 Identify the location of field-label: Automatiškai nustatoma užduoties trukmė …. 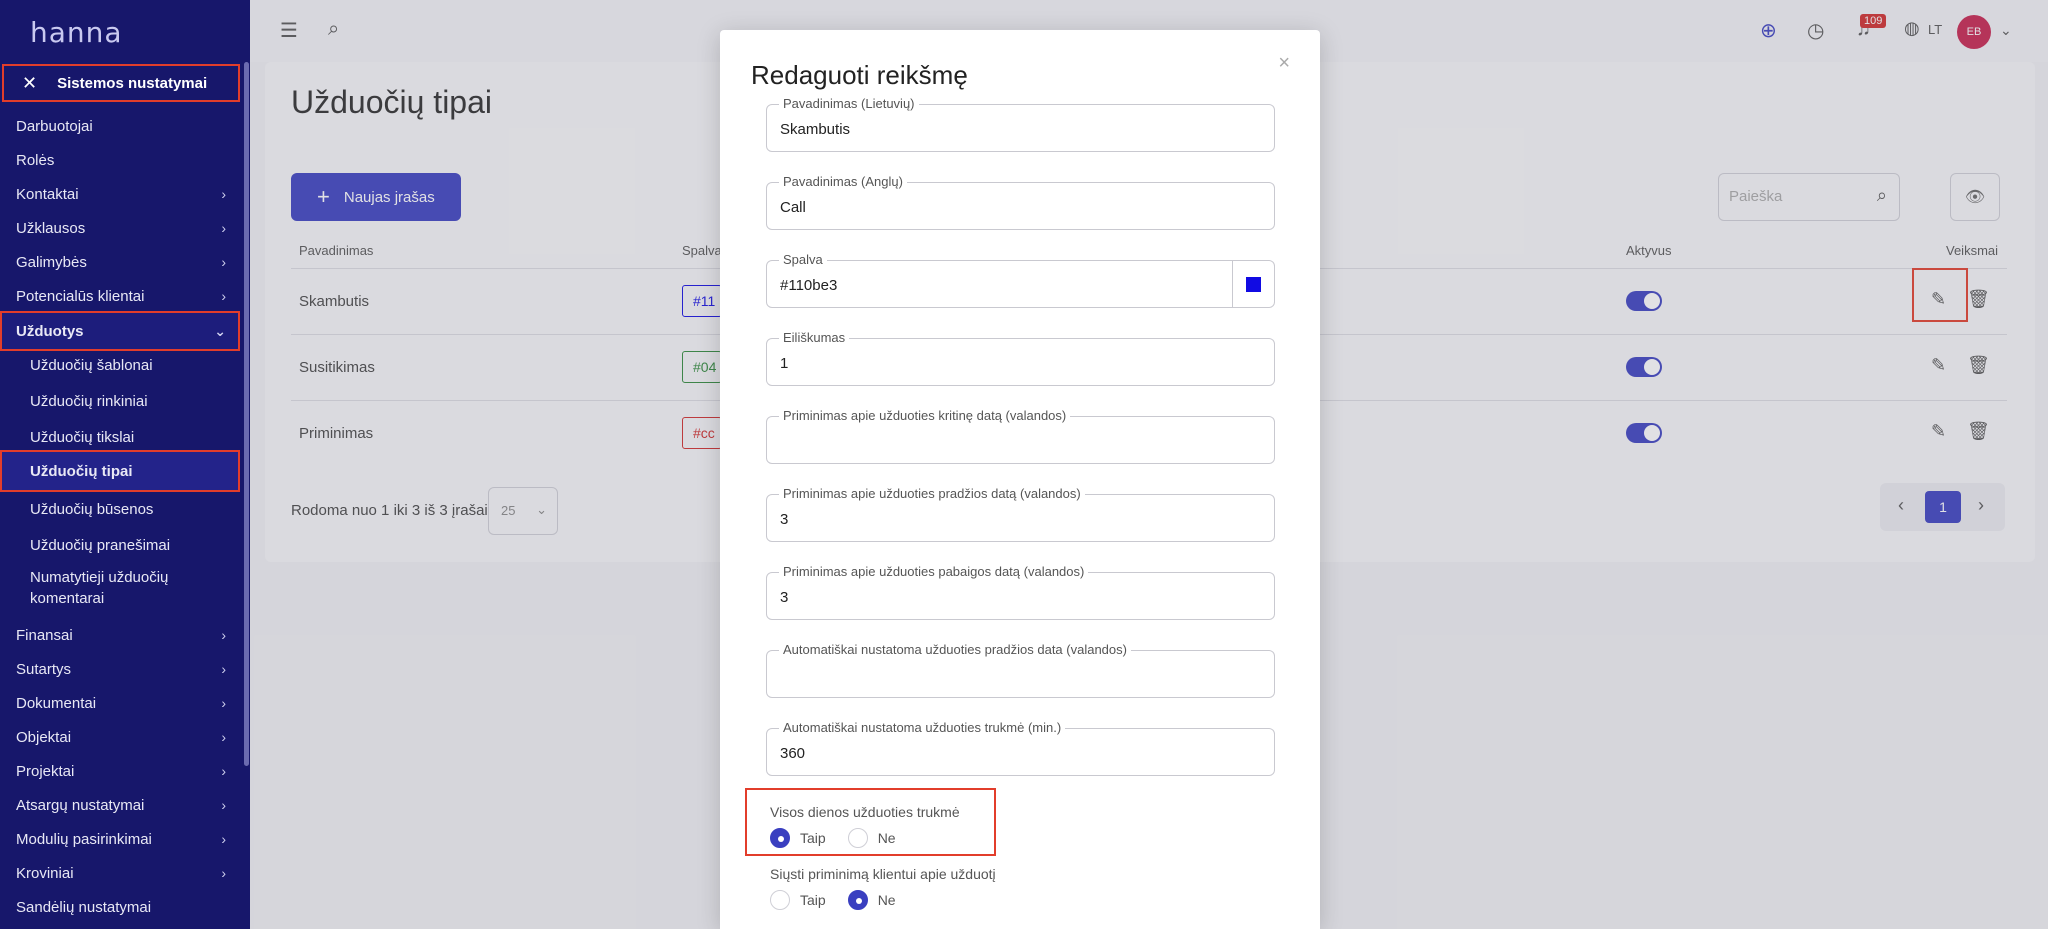
(922, 727).